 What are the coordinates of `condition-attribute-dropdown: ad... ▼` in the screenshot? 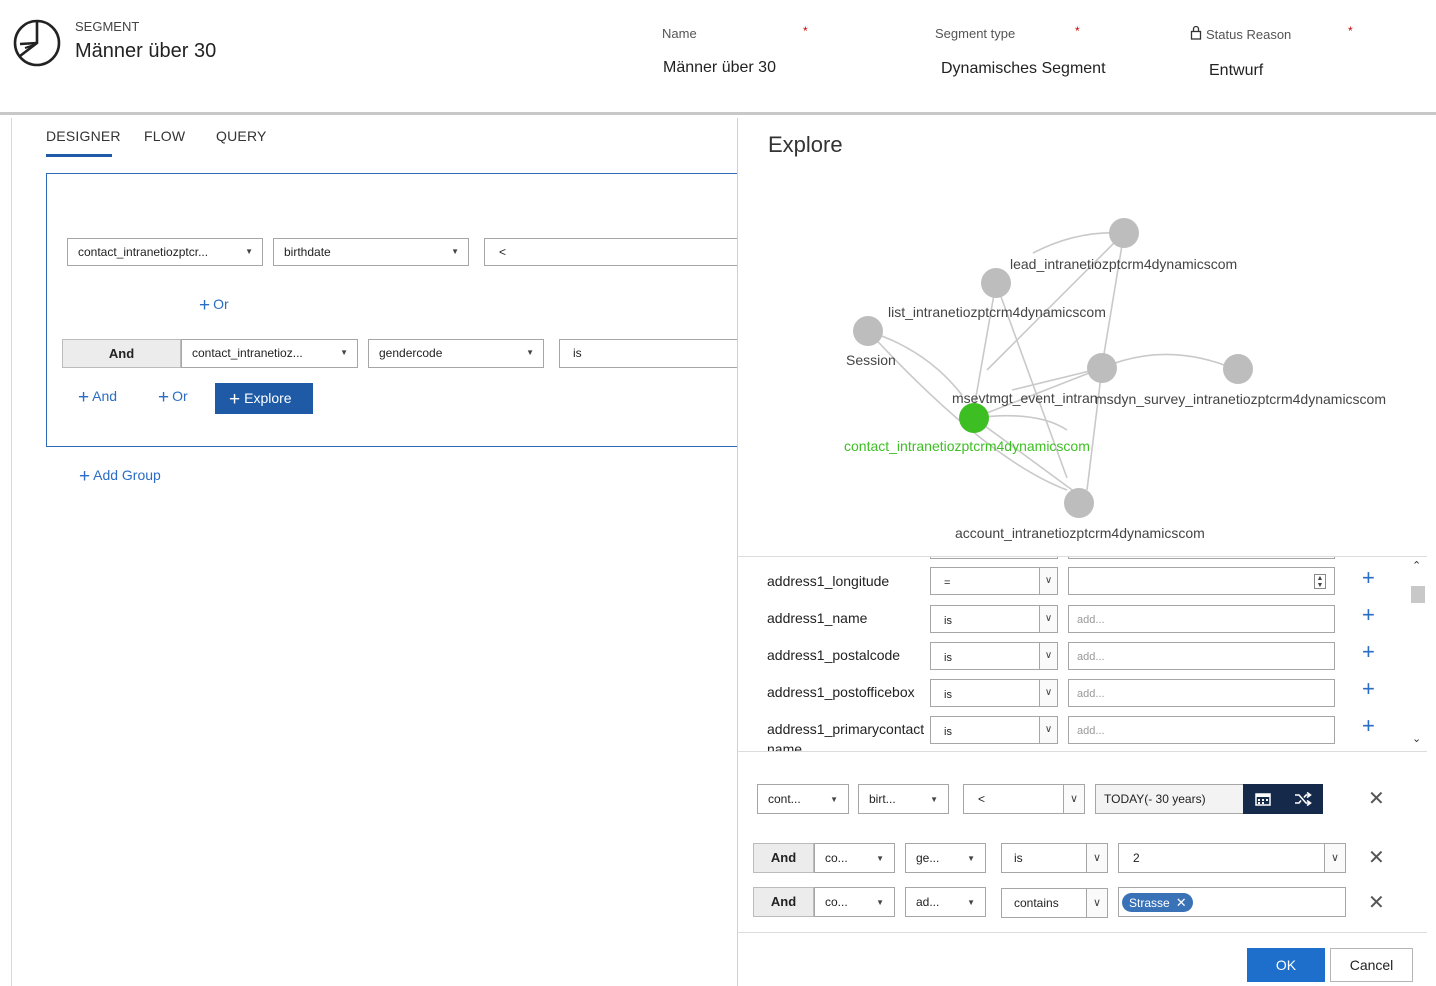 It's located at (945, 902).